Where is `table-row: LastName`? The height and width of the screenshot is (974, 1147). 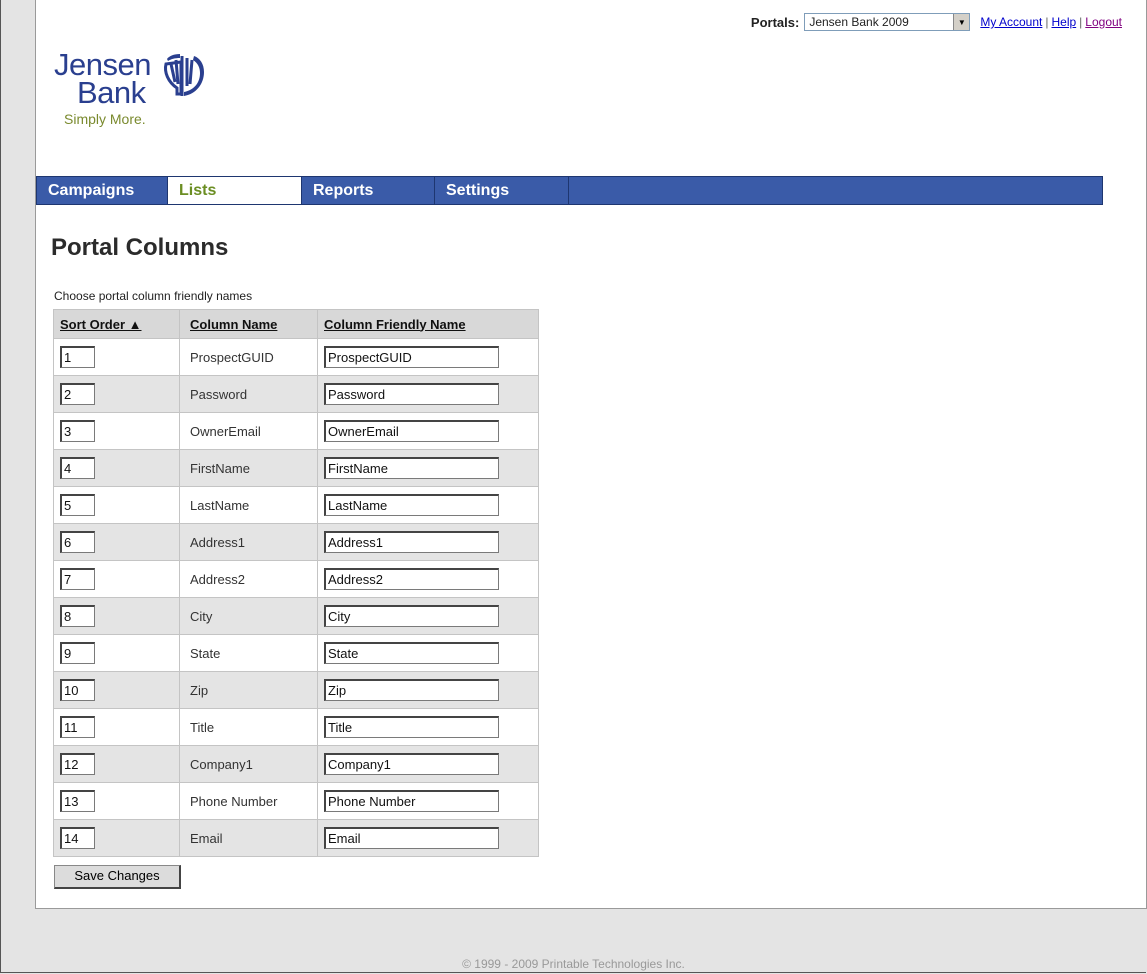 table-row: LastName is located at coordinates (296, 505).